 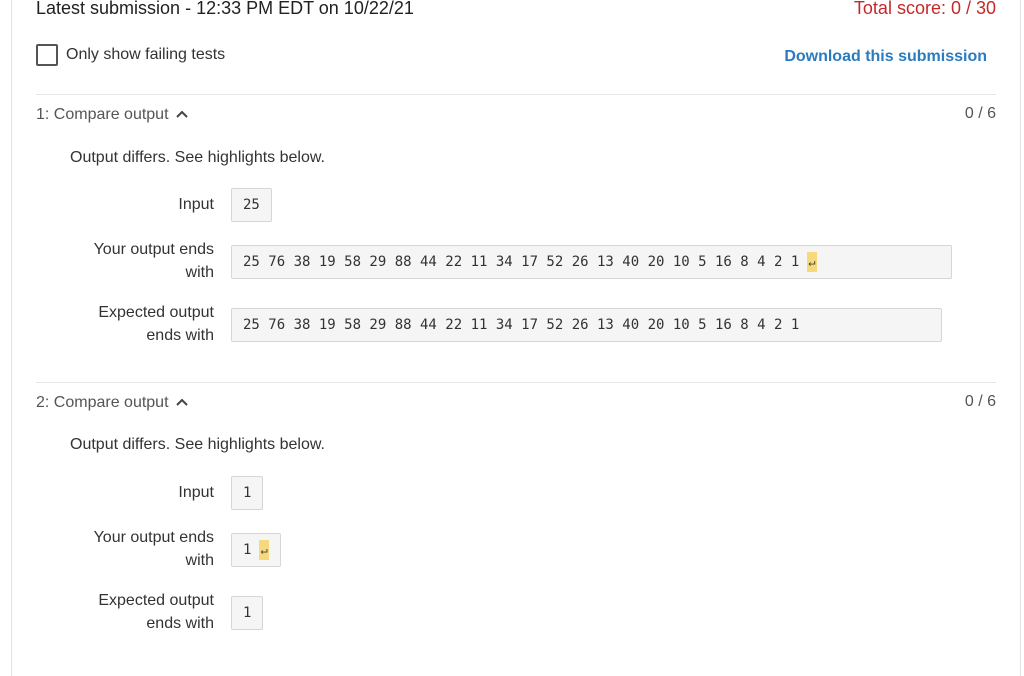 I want to click on test-1-header: 1: Compare output, so click(x=112, y=115).